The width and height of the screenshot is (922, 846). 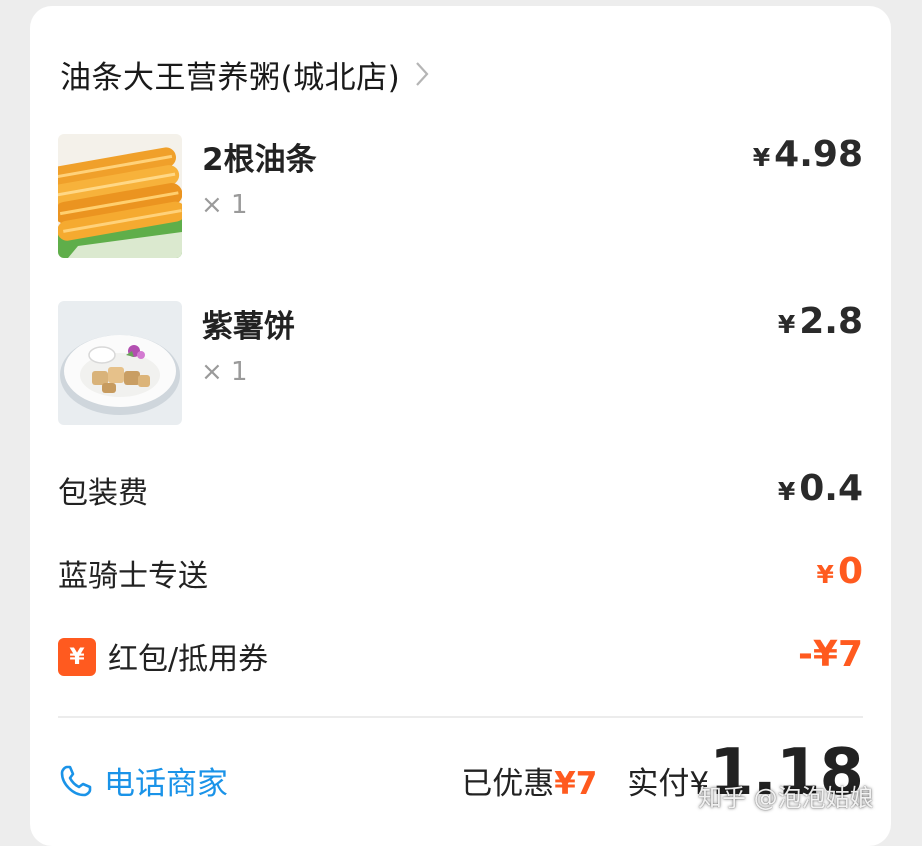 I want to click on store-header: 油条大王营养粥(城北店), so click(x=246, y=74).